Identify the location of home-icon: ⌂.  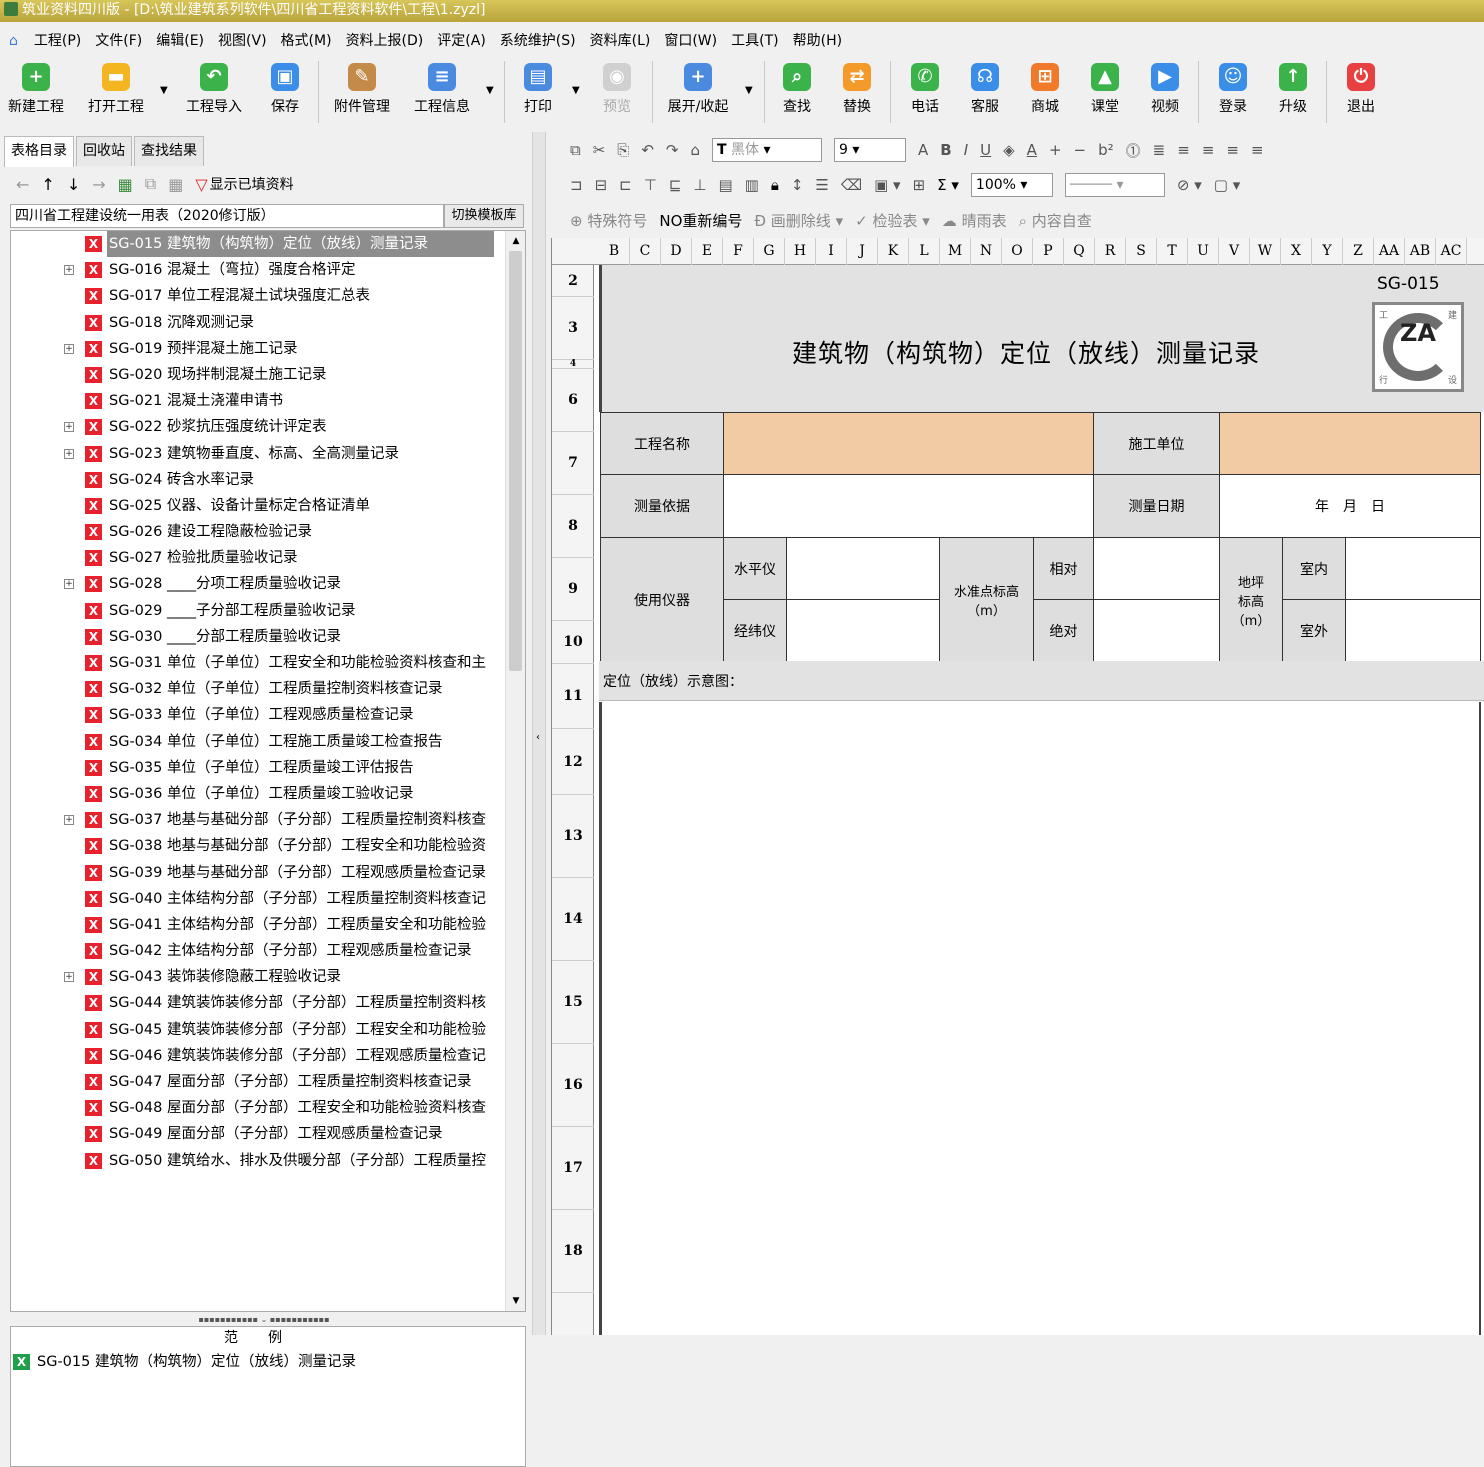
(13, 41).